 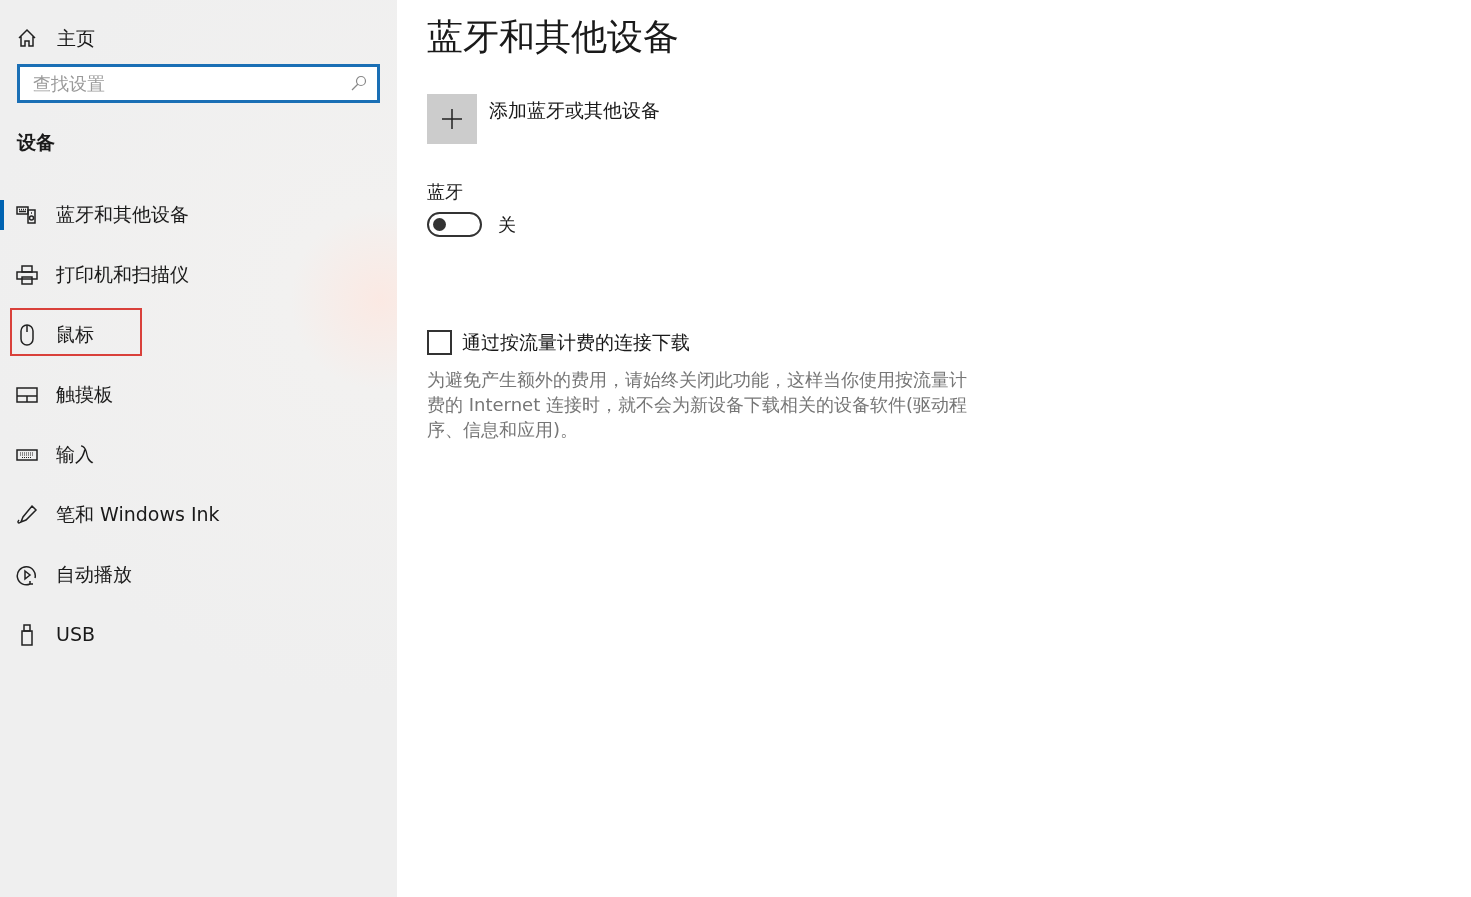 I want to click on home-icon, so click(x=27, y=38).